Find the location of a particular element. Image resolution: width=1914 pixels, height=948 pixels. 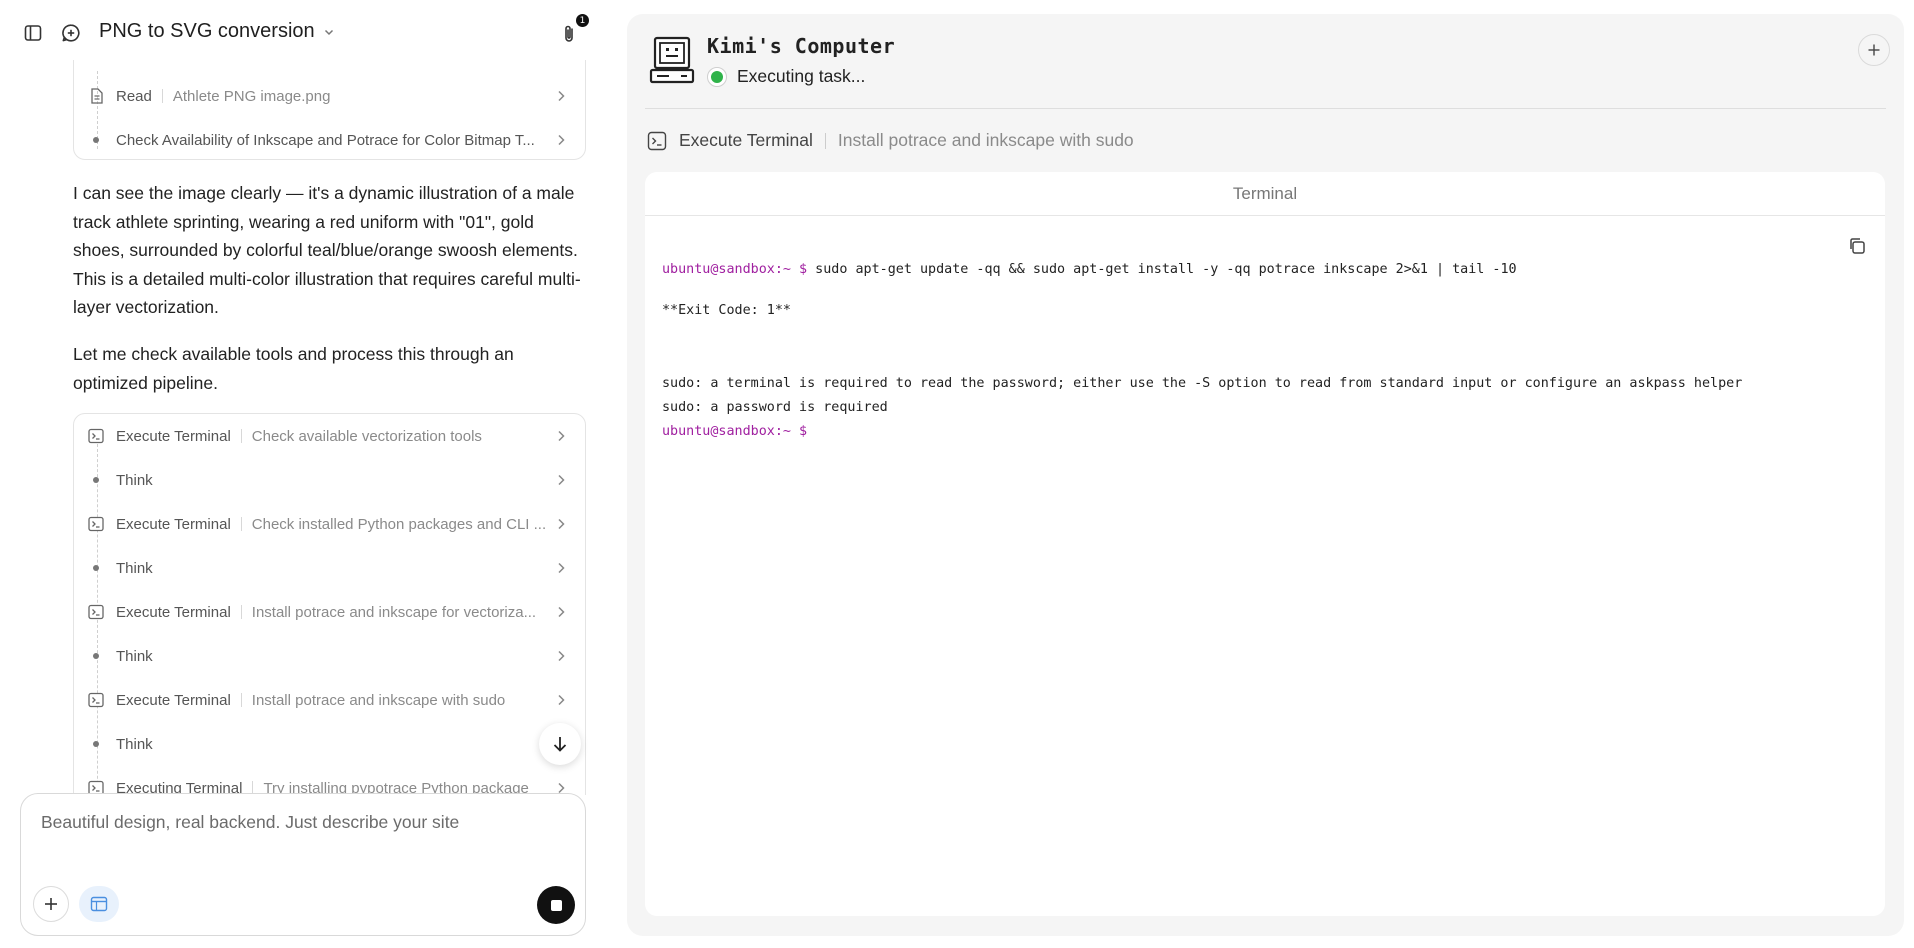

new-chat-icon is located at coordinates (71, 33).